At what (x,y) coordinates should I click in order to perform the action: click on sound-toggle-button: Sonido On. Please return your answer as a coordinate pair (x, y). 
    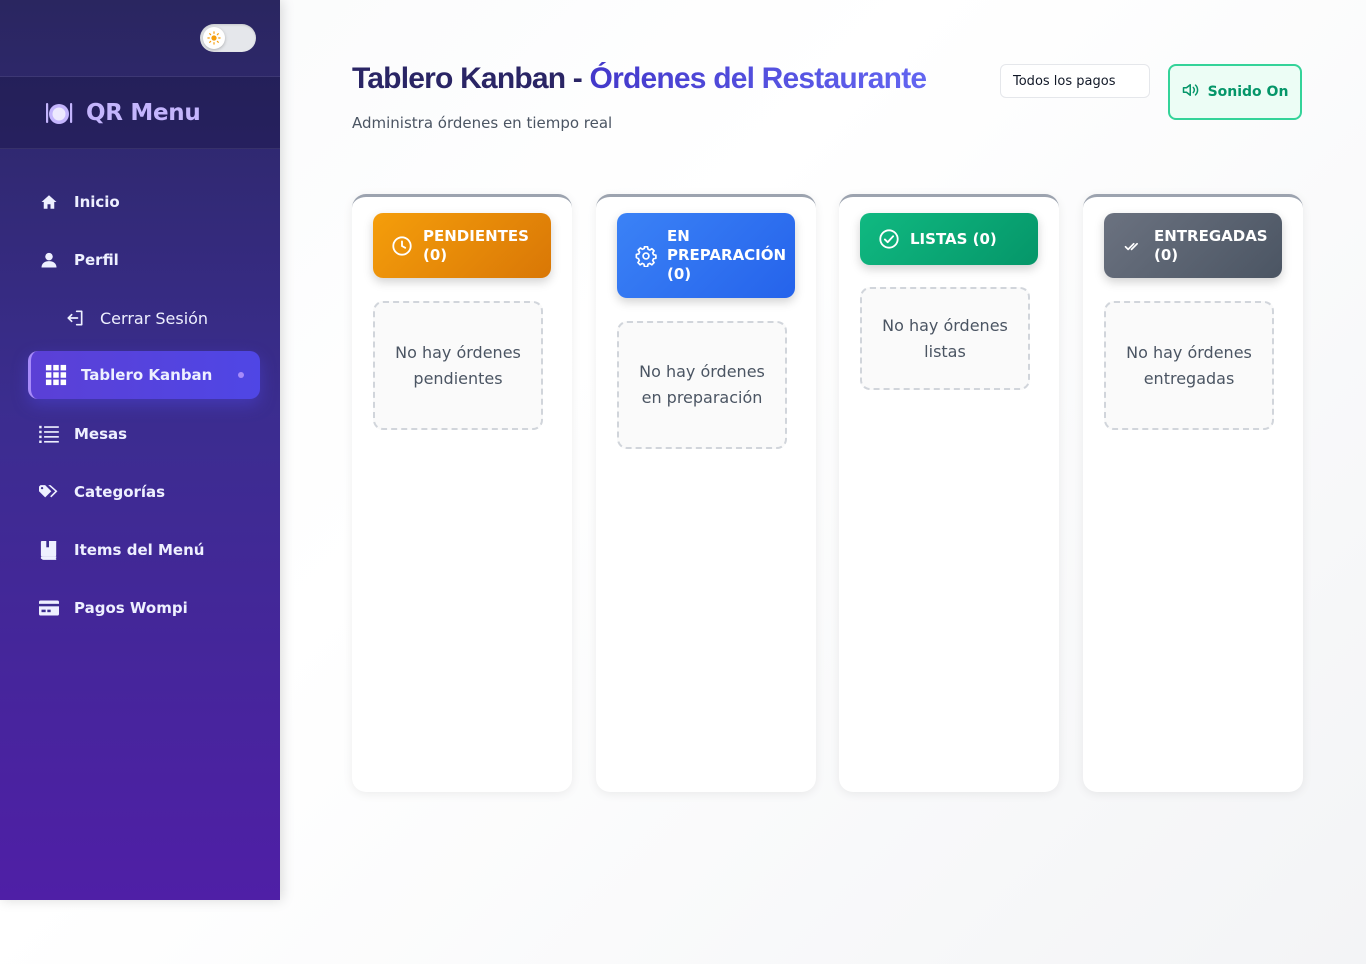
    Looking at the image, I should click on (1235, 92).